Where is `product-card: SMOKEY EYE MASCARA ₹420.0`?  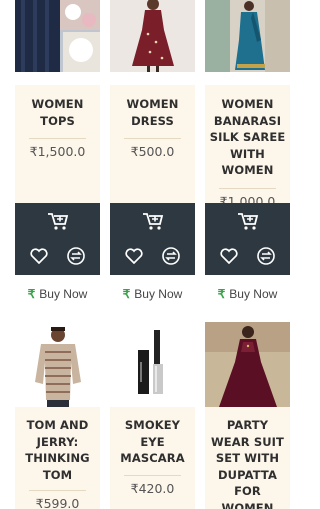 product-card: SMOKEY EYE MASCARA ₹420.0 is located at coordinates (152, 415).